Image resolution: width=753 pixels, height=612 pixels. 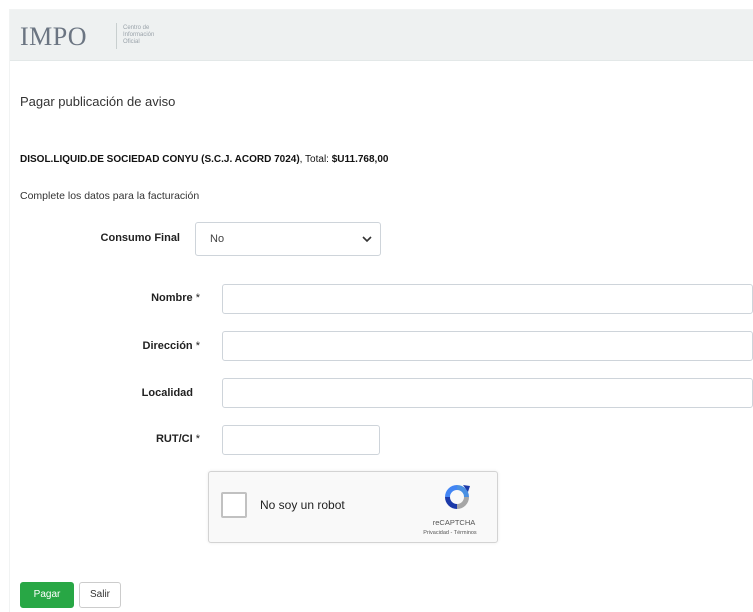 I want to click on summary-total-value: $U11.768,00, so click(x=360, y=159).